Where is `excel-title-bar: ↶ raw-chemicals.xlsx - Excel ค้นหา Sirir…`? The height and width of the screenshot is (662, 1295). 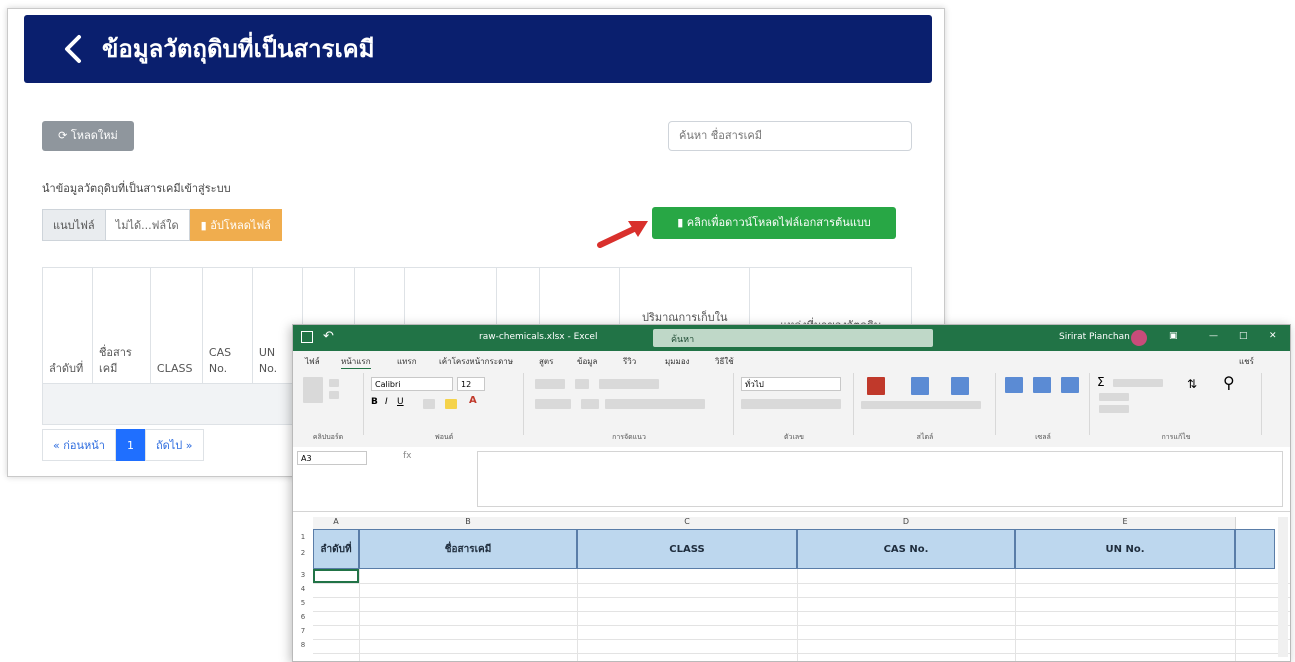
excel-title-bar: ↶ raw-chemicals.xlsx - Excel ค้นหา Sirir… is located at coordinates (791, 338).